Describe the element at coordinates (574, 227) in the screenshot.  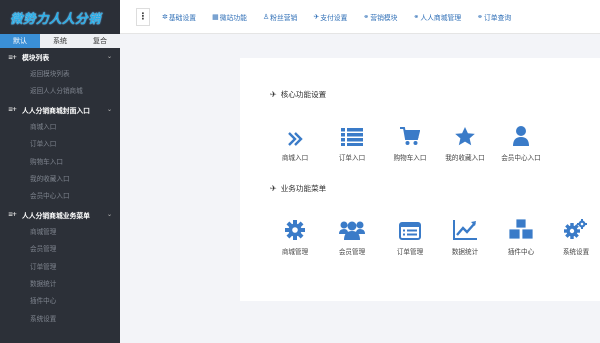
I see `gears-icon` at that location.